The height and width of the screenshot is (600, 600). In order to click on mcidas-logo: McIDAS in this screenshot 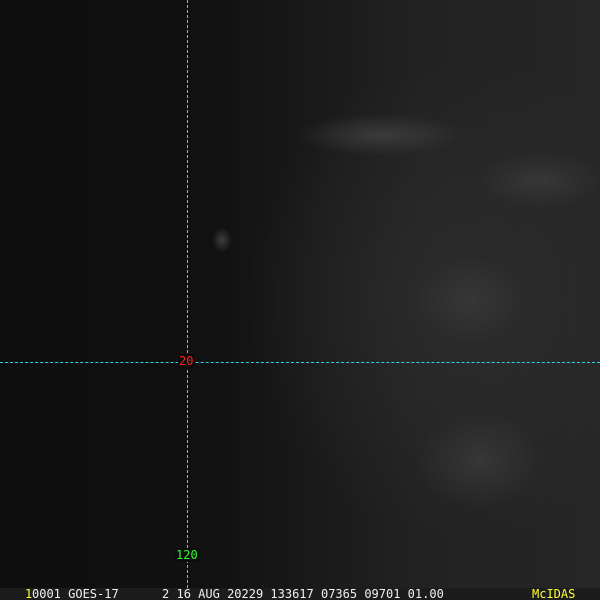, I will do `click(554, 593)`.